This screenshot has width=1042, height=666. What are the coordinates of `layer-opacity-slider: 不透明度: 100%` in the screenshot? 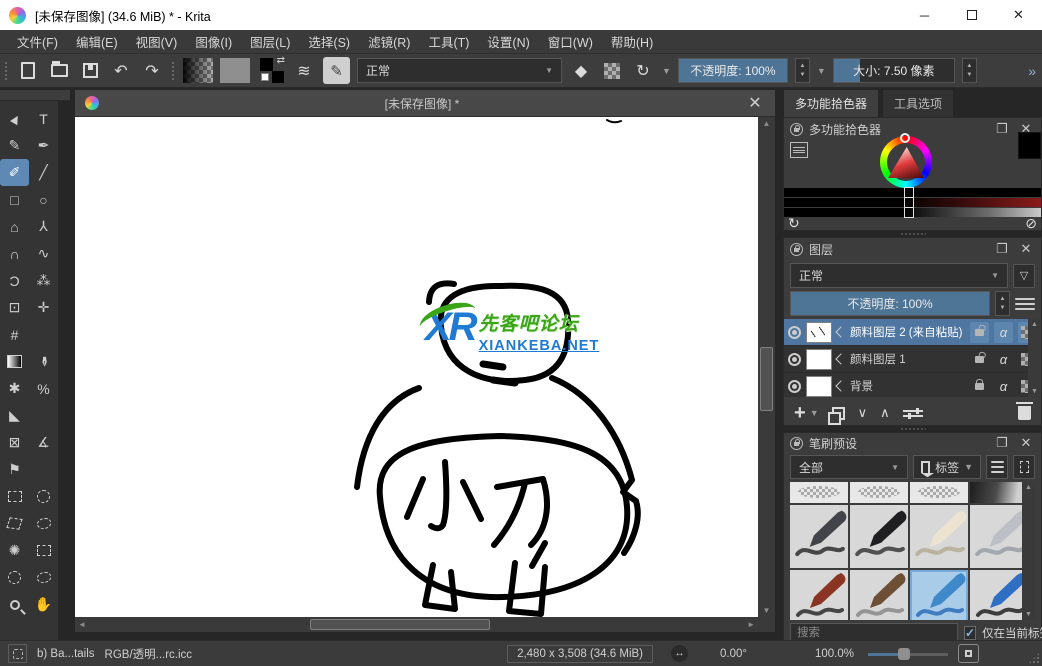 It's located at (890, 303).